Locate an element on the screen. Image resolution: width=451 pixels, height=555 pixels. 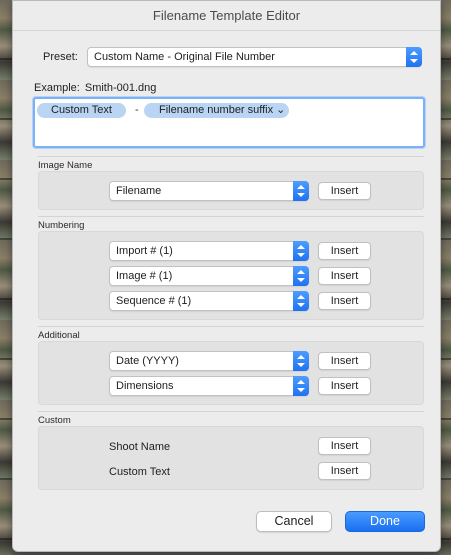
dimensions-value: Dimensions is located at coordinates (145, 386).